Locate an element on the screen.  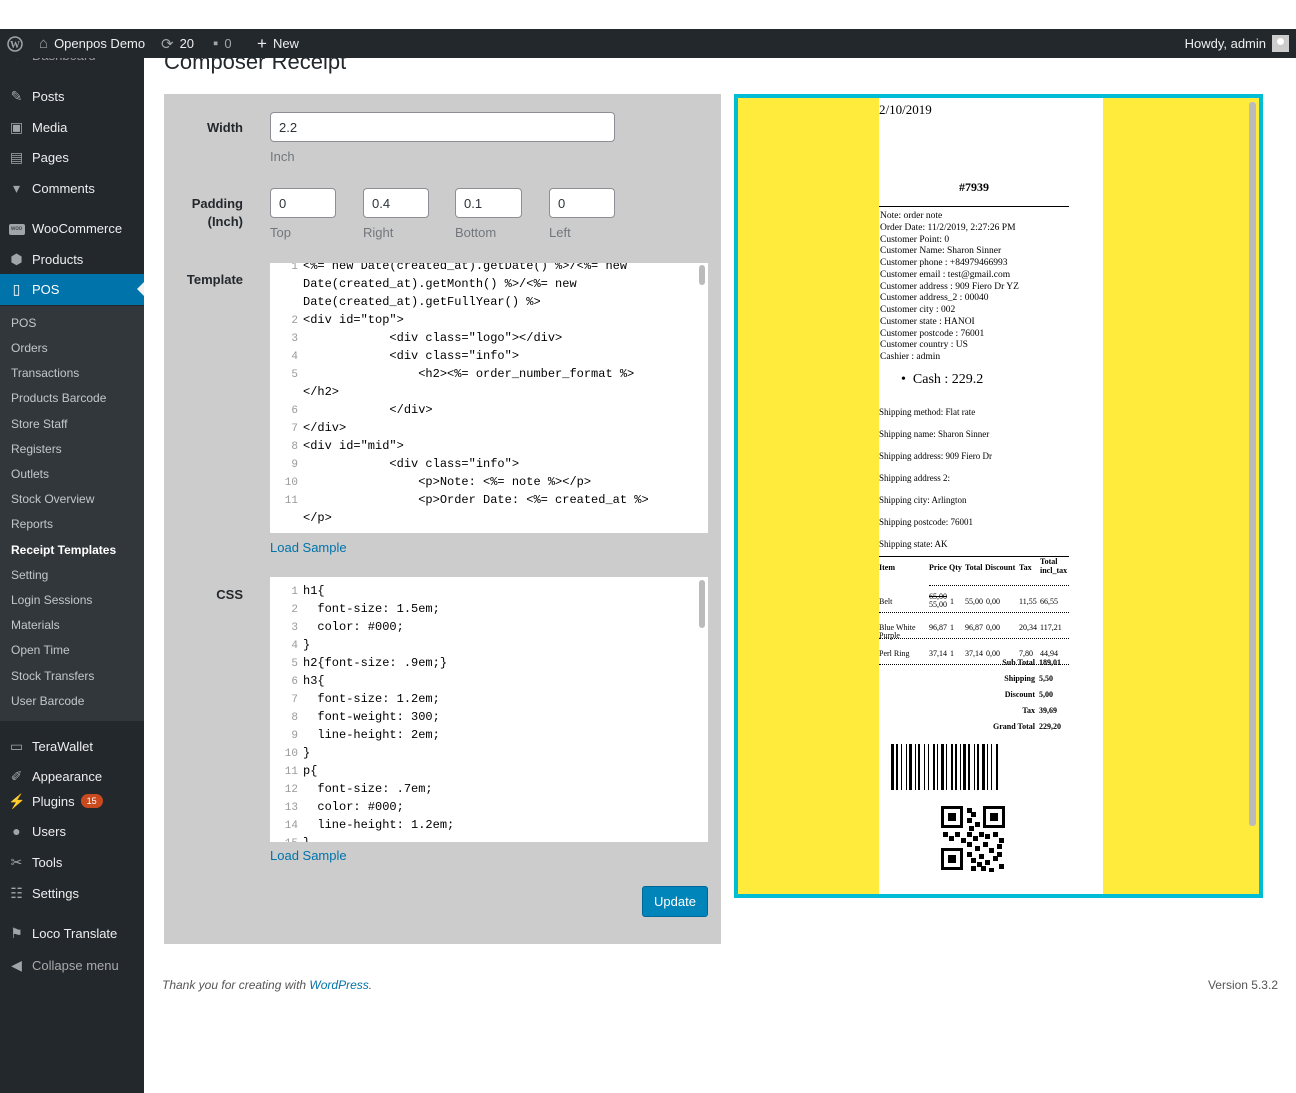
sidebar-item-terawallet: ▭ TeraWallet is located at coordinates (72, 746).